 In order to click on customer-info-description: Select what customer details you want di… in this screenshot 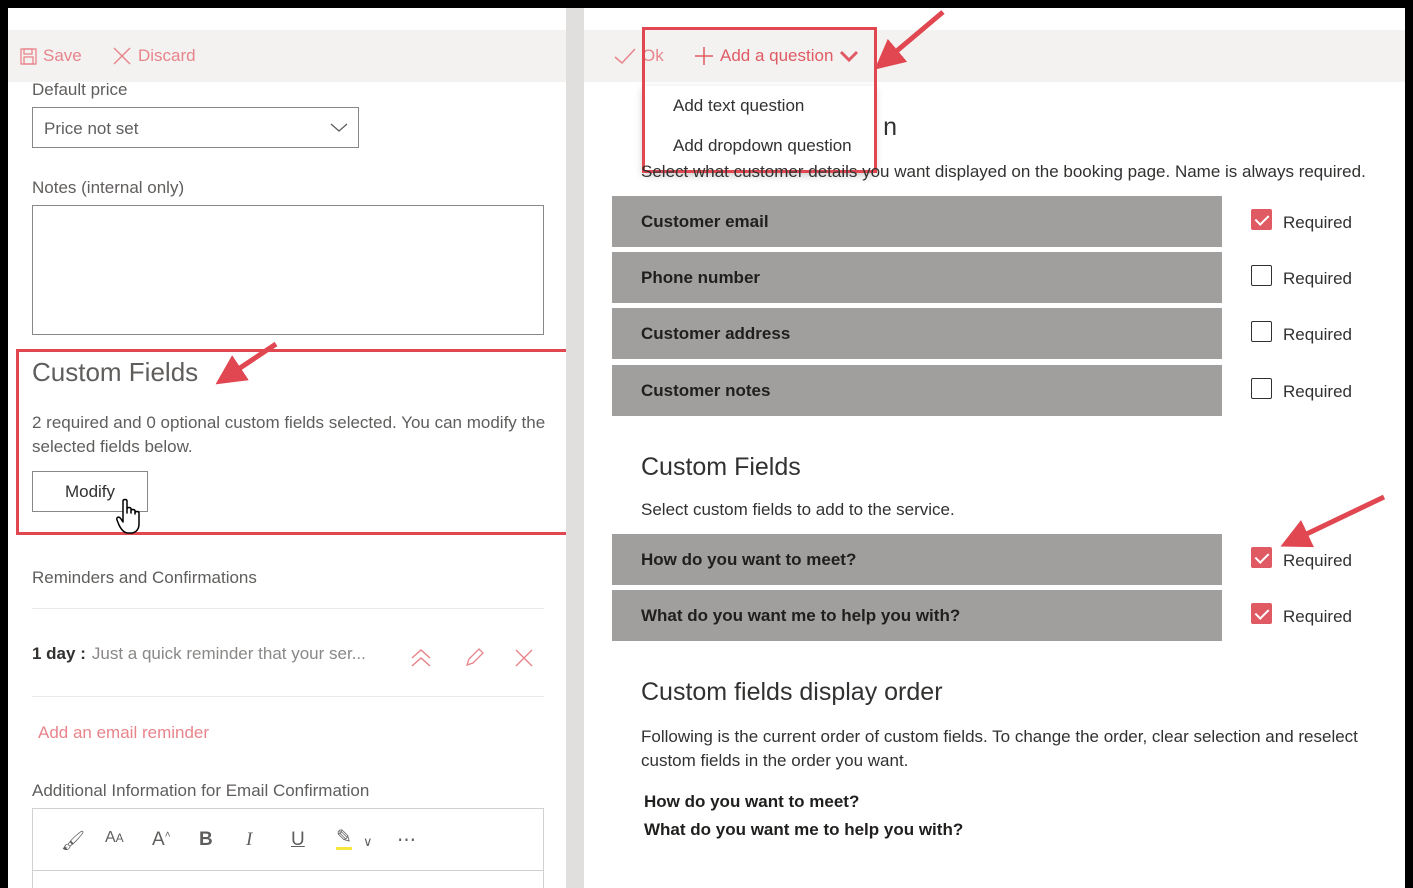, I will do `click(1003, 171)`.